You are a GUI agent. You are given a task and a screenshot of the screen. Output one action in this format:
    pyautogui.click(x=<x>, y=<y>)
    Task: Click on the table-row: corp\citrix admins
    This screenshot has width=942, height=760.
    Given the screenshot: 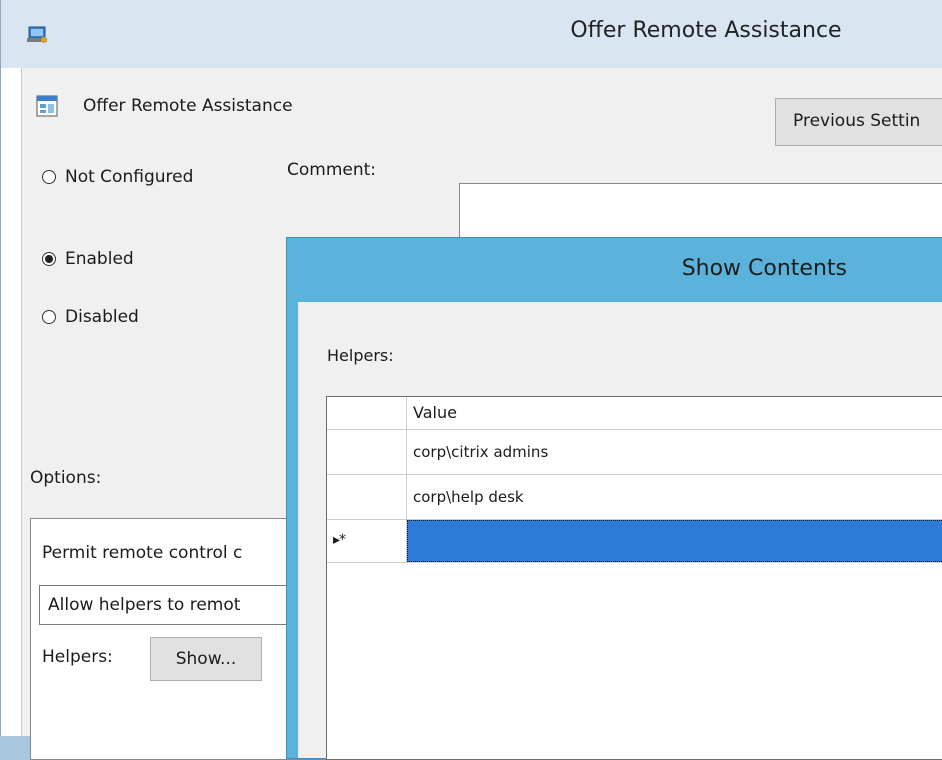 What is the action you would take?
    pyautogui.click(x=634, y=452)
    